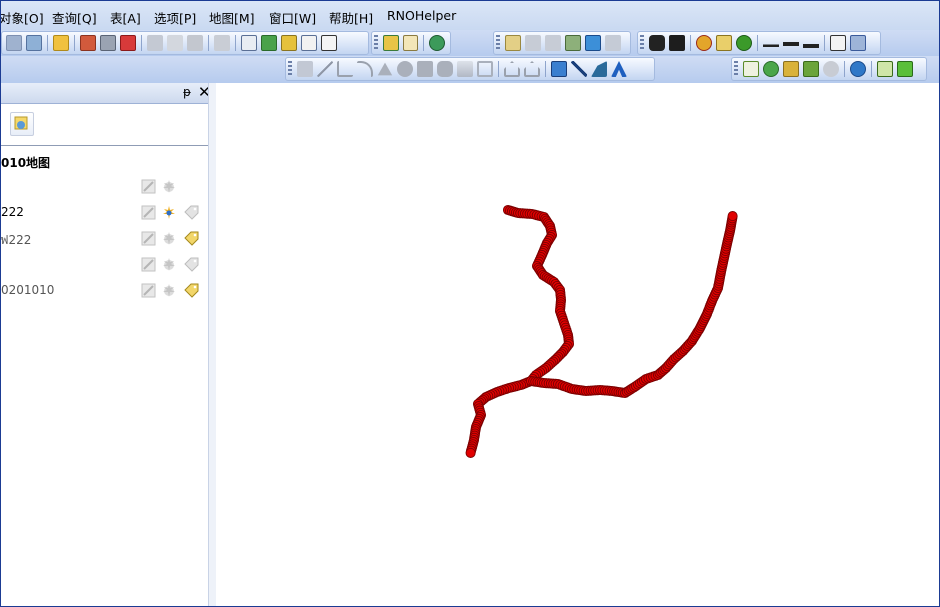  Describe the element at coordinates (249, 43) in the screenshot. I see `table-view-icon` at that location.